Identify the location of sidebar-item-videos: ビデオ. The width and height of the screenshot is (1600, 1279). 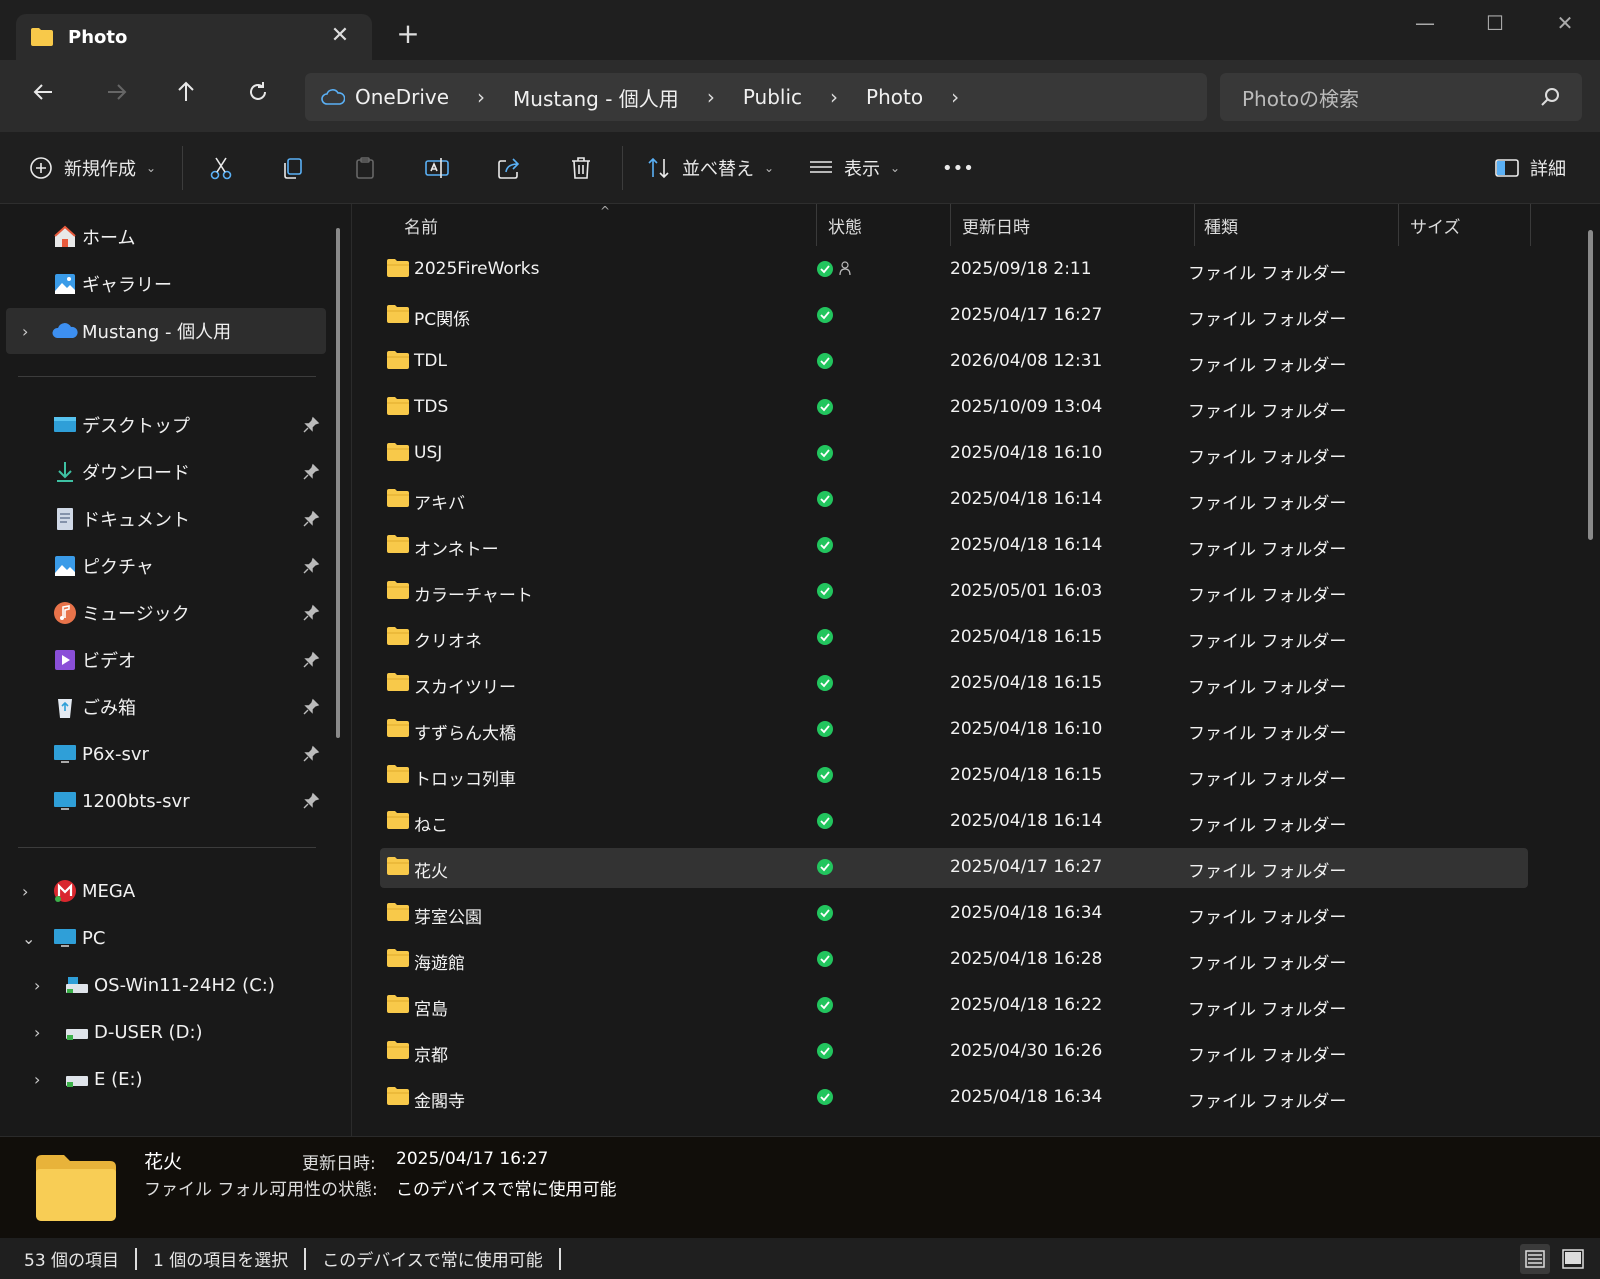
(166, 660).